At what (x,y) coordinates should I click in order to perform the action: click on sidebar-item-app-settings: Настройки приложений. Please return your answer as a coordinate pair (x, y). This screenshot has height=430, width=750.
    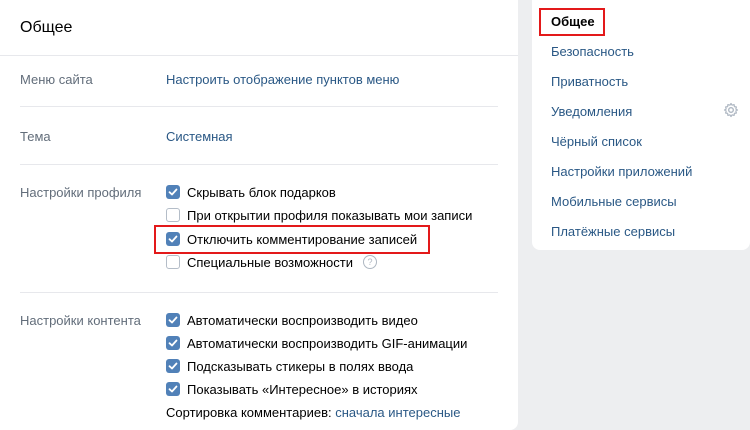
    Looking at the image, I should click on (621, 171).